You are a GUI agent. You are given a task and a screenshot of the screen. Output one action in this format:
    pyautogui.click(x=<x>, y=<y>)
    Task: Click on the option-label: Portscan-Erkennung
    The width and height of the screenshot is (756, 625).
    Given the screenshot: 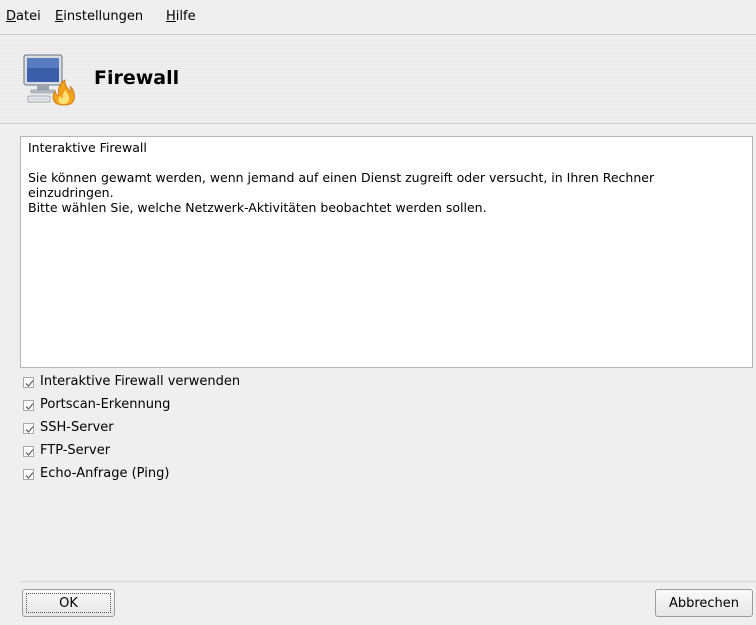 What is the action you would take?
    pyautogui.click(x=105, y=404)
    